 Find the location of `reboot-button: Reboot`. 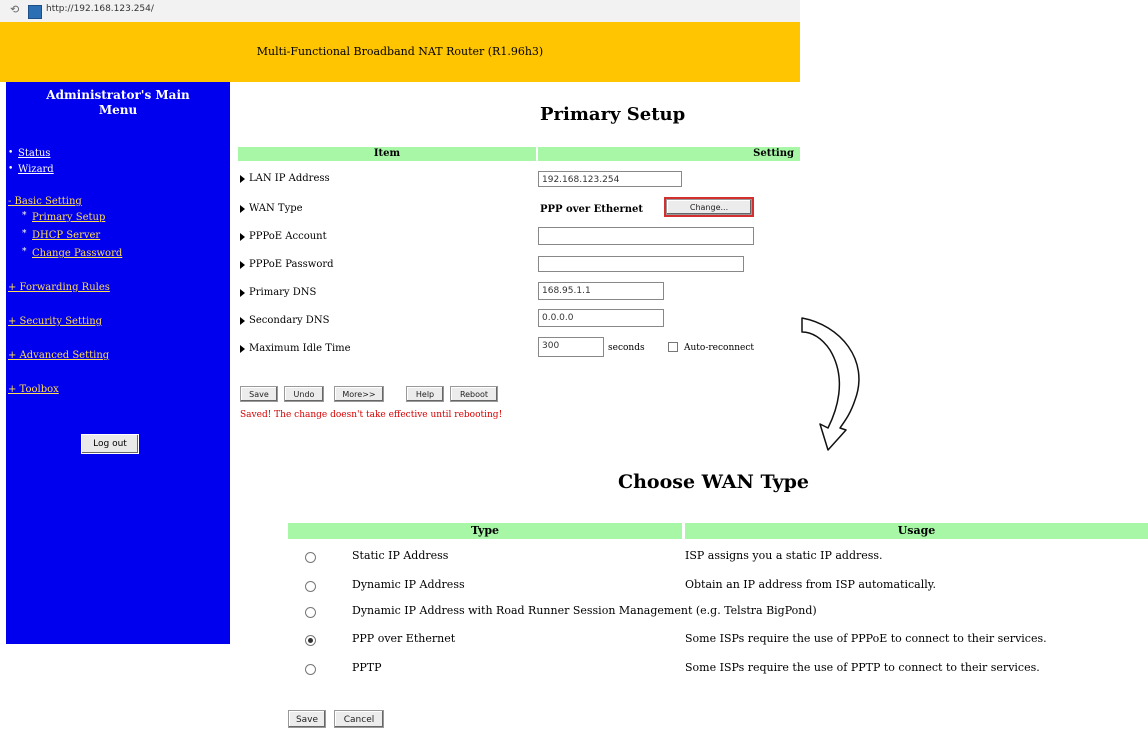

reboot-button: Reboot is located at coordinates (474, 394).